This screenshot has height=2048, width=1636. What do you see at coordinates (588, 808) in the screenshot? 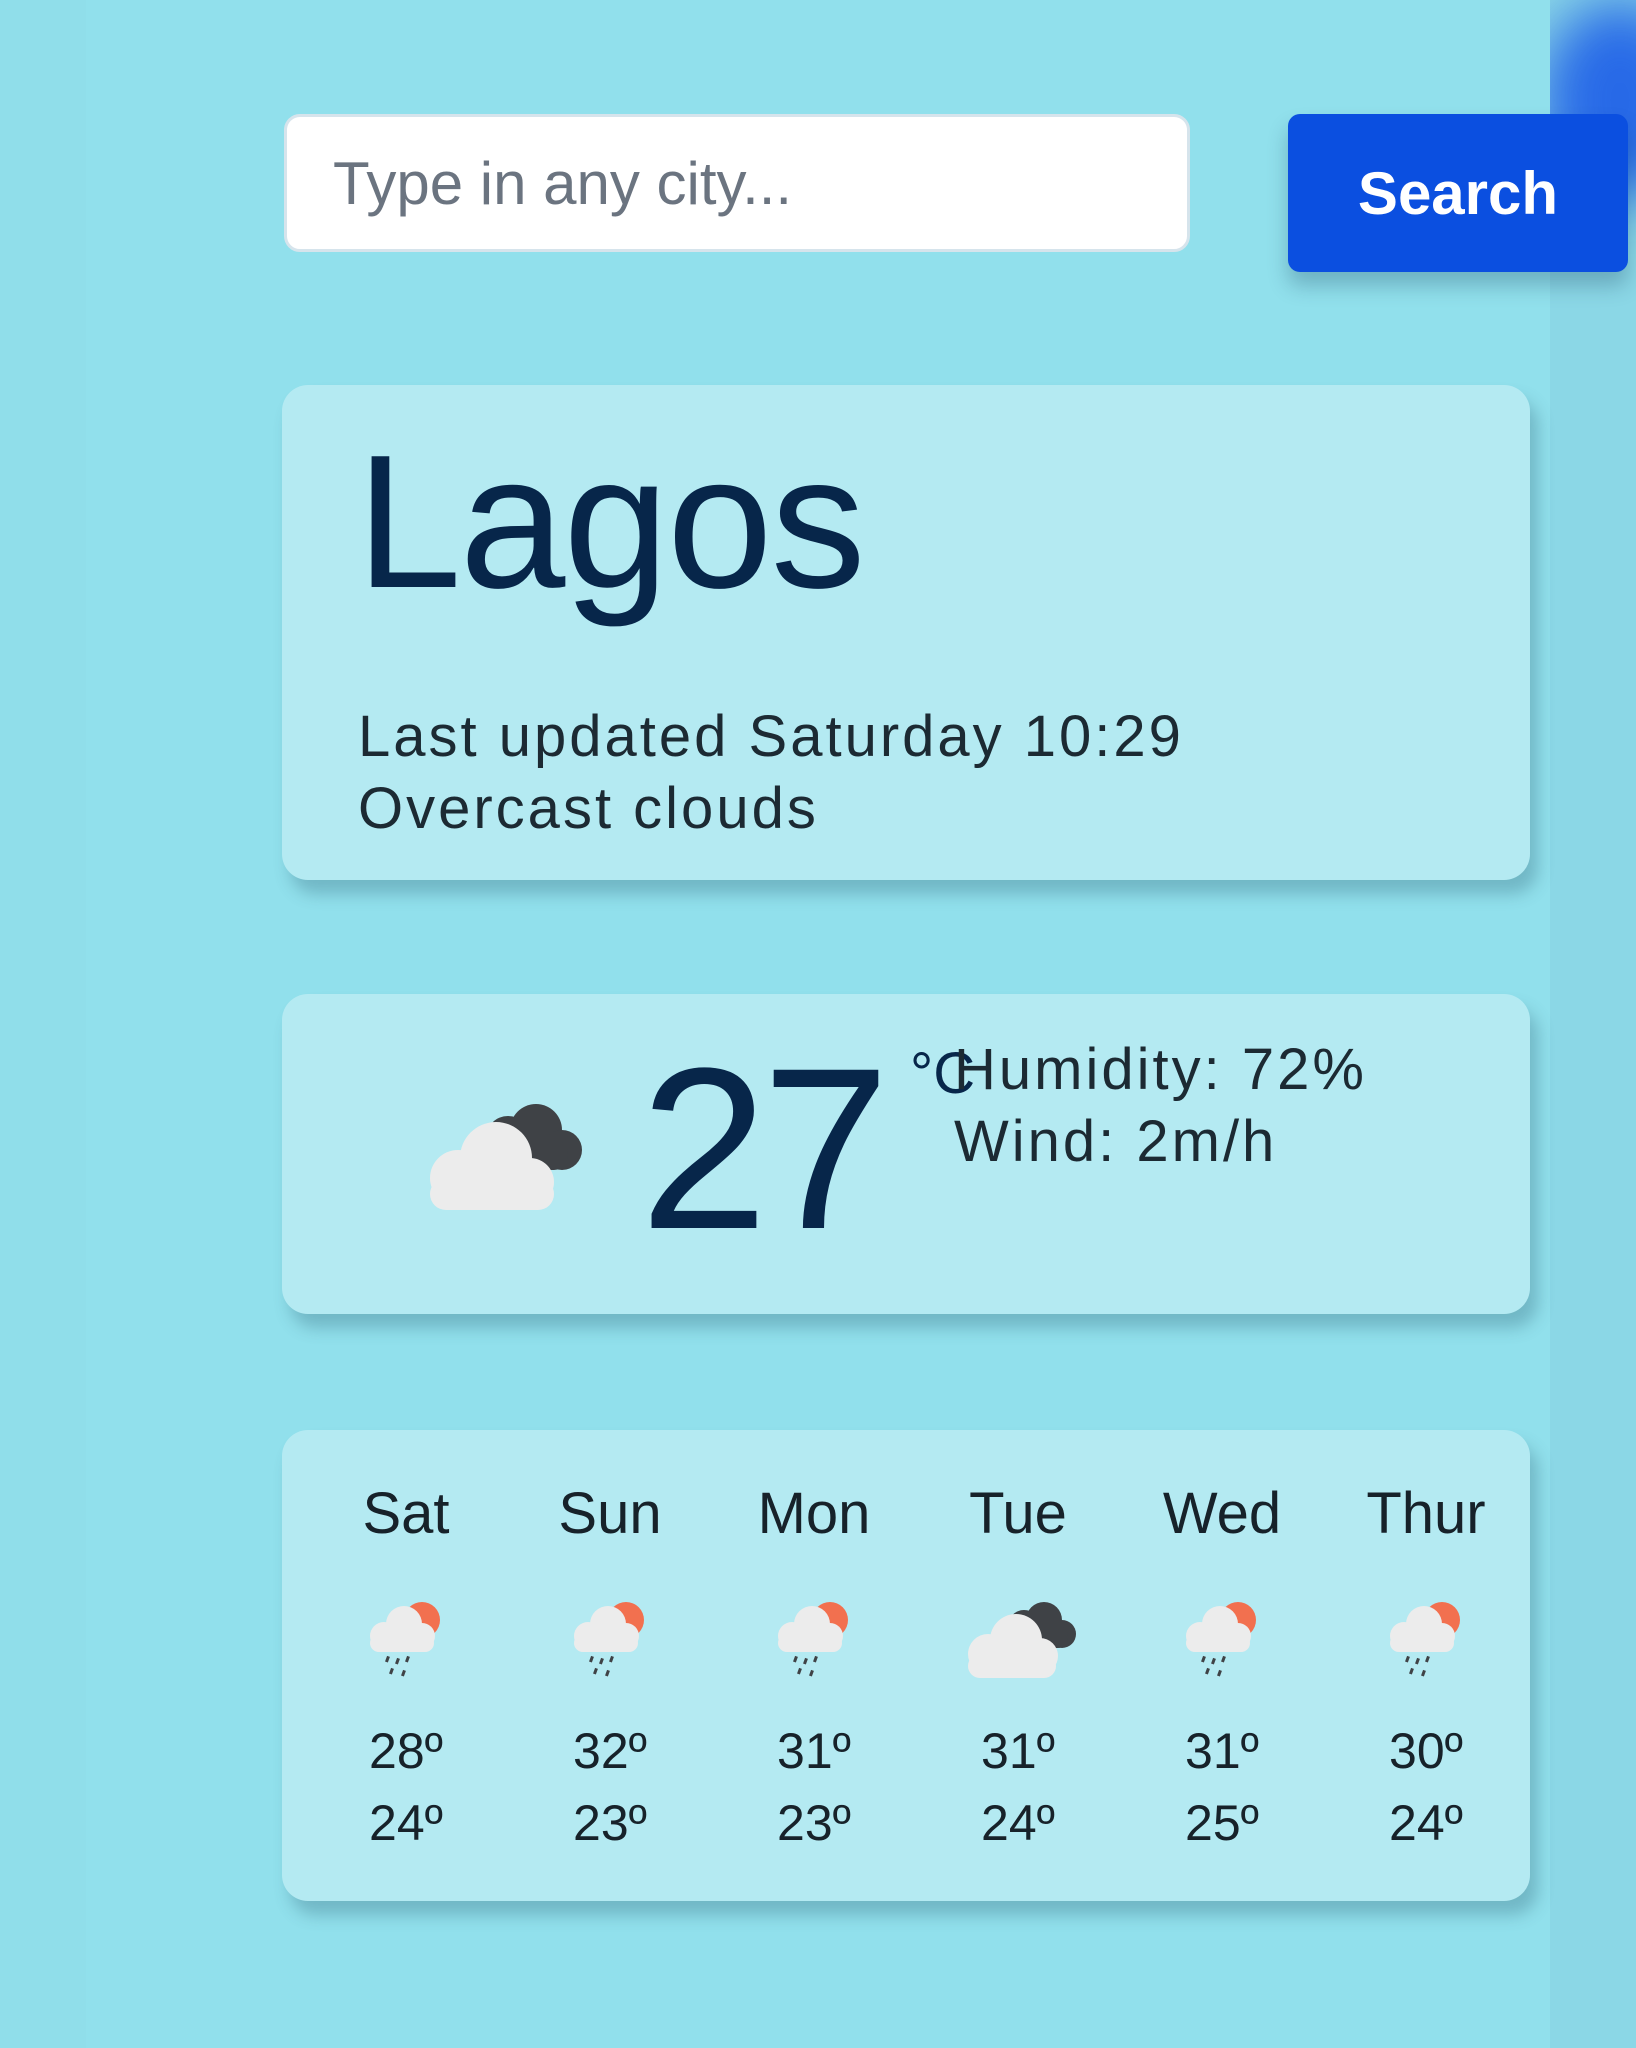
I see `weather-condition-text: Overcast clouds` at bounding box center [588, 808].